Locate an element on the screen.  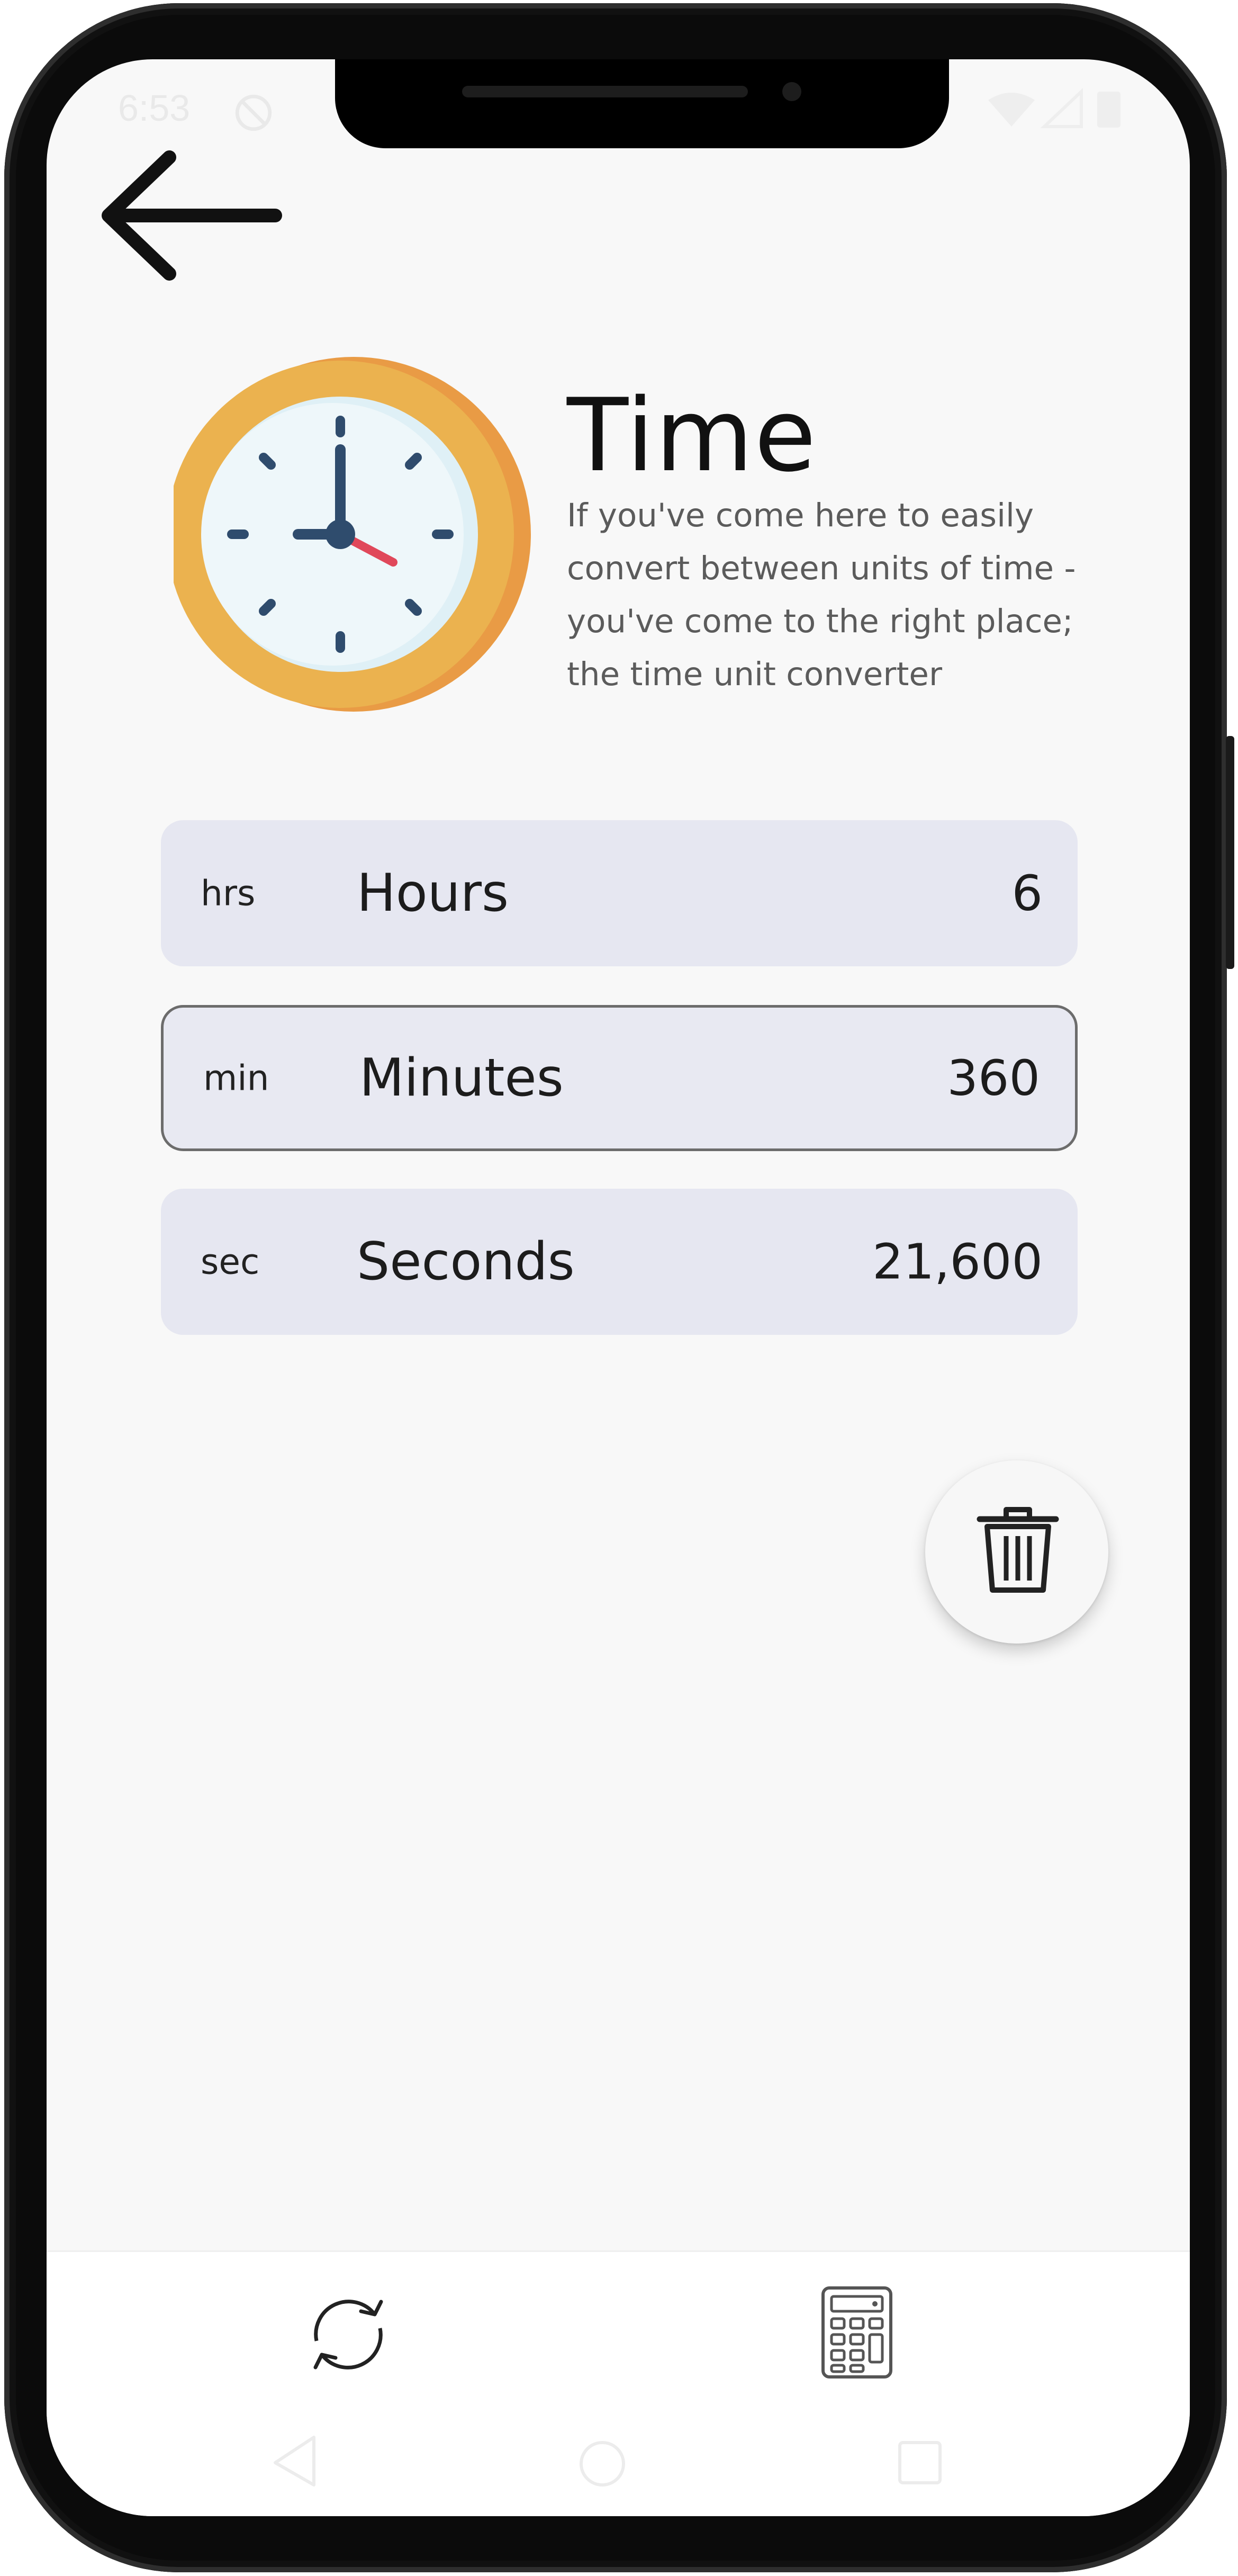
unit-value-field: 360 is located at coordinates (993, 1078).